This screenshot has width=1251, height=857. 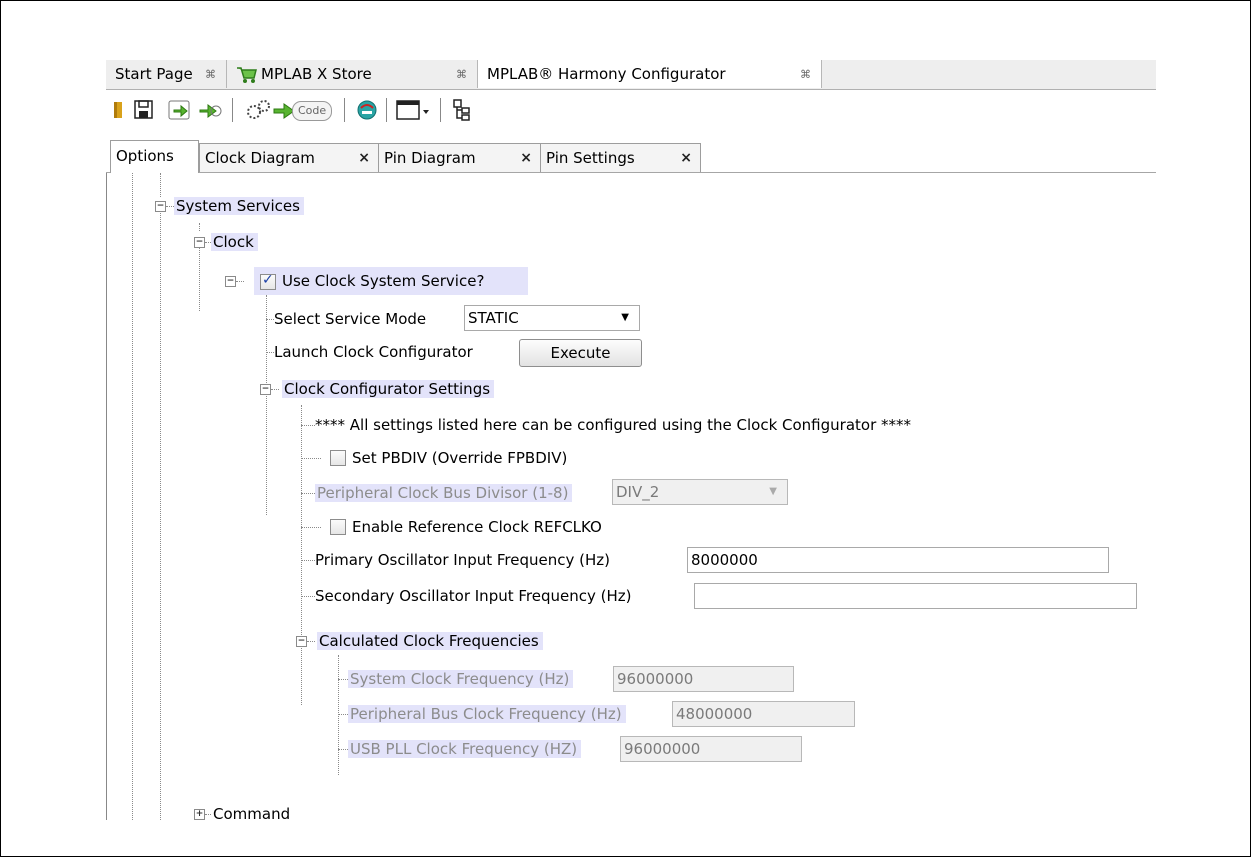 I want to click on use-clock-service-label: Use Clock System Service?, so click(x=383, y=281).